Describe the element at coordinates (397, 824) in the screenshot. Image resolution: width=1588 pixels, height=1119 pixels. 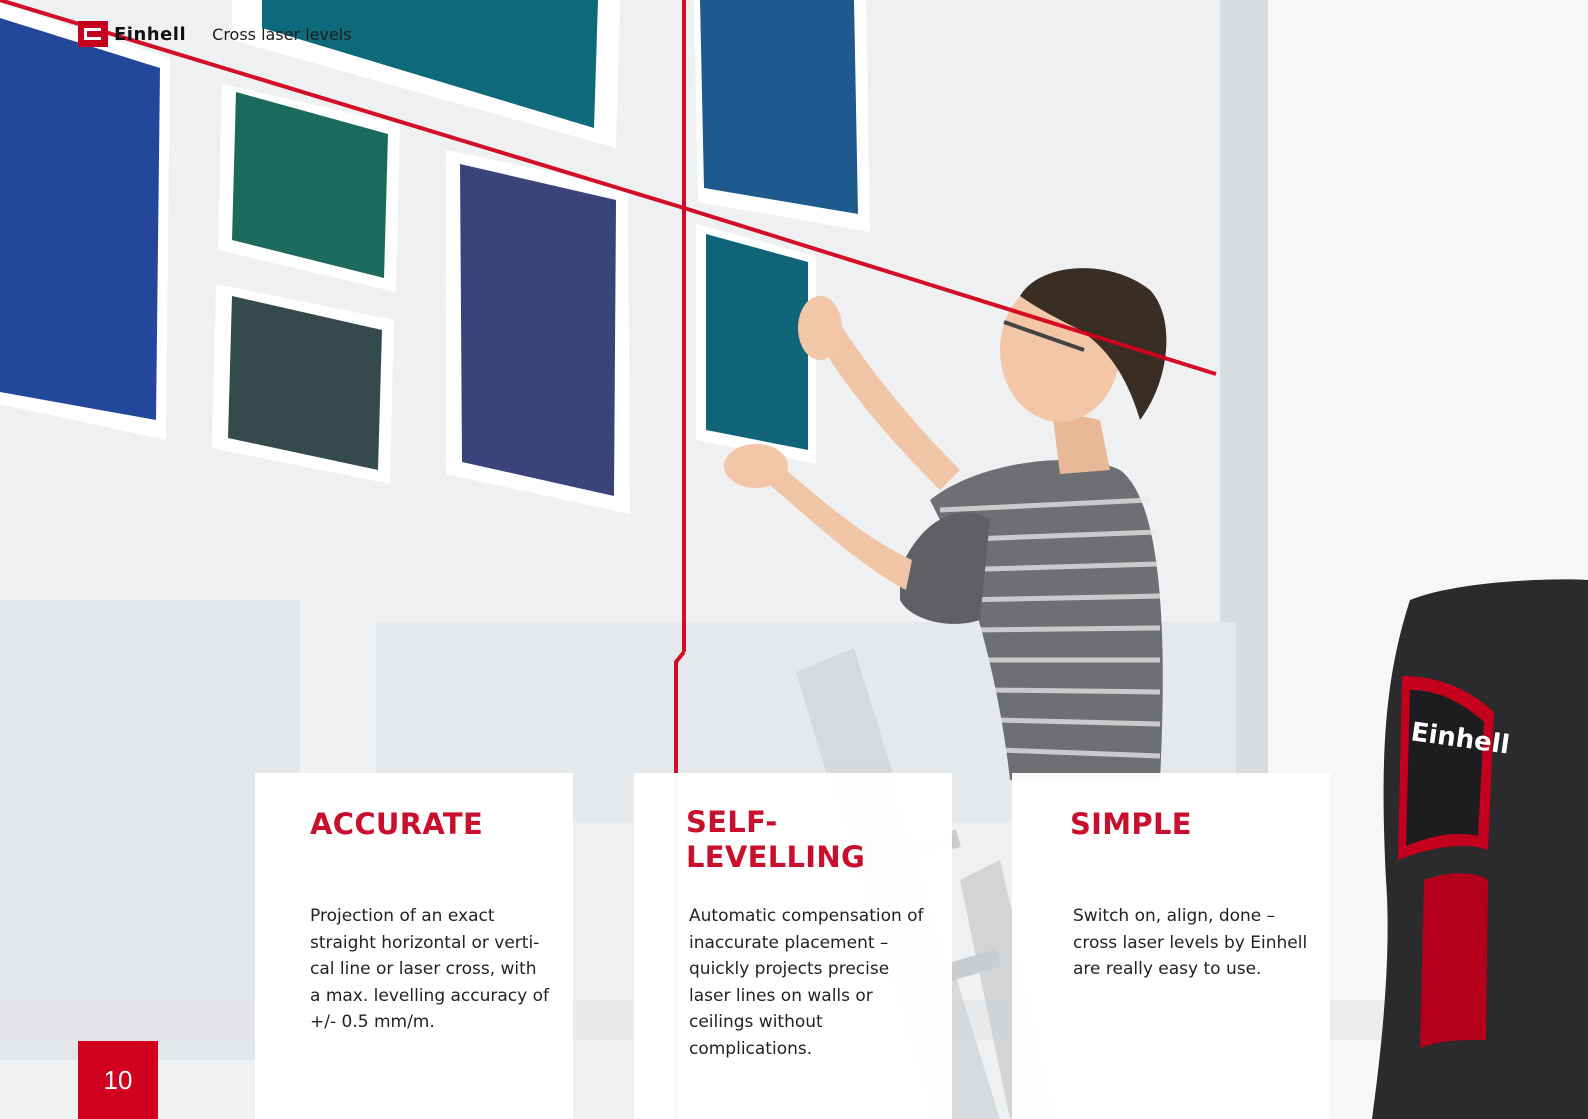
I see `feature-heading: ACCURATE` at that location.